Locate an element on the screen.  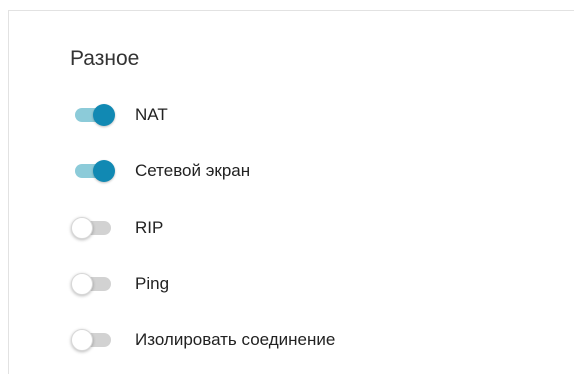
toggle-row-isolate-connection: Изолировать соединение is located at coordinates (311, 340).